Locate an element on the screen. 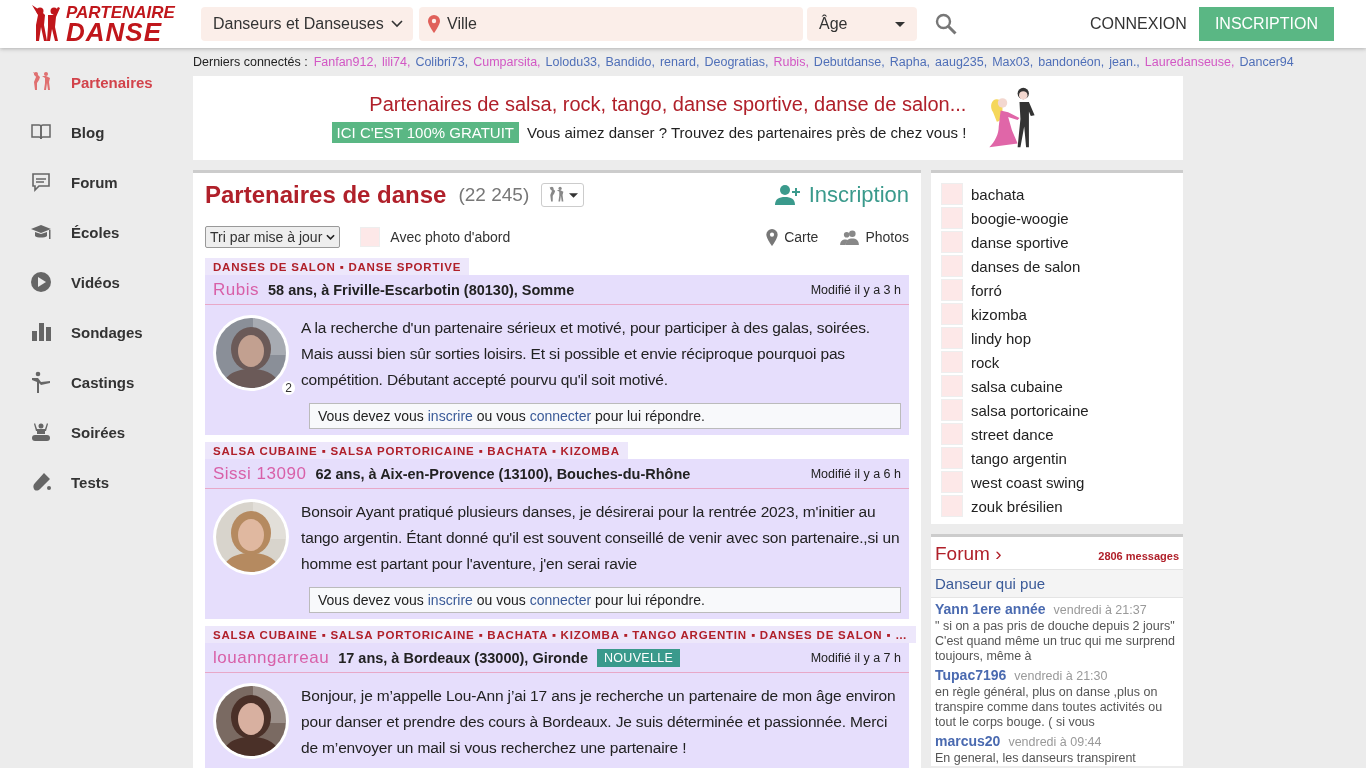 This screenshot has height=768, width=1366. modified-time: Modifié il y a 3 h is located at coordinates (855, 289).